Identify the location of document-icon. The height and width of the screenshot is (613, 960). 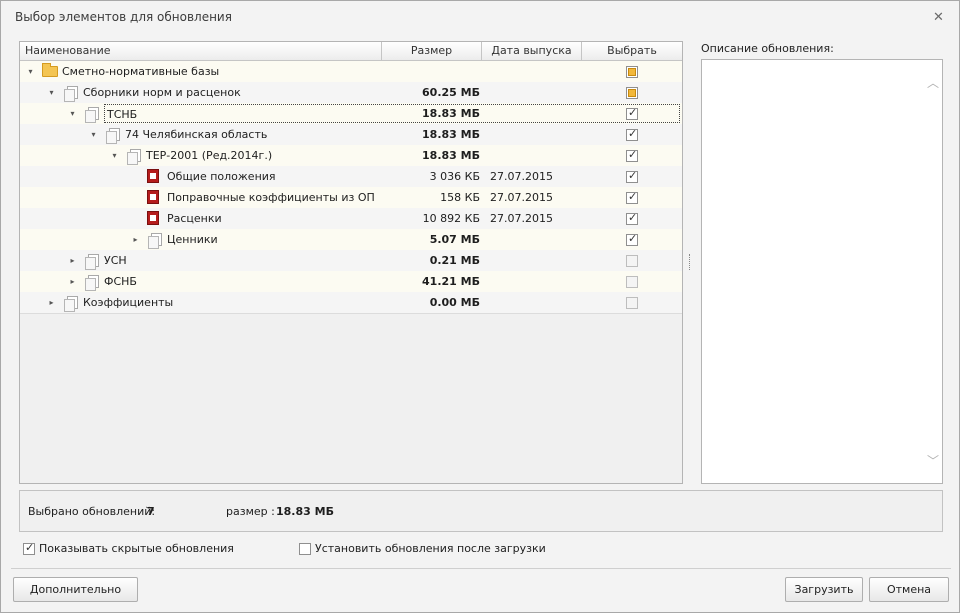
(153, 176).